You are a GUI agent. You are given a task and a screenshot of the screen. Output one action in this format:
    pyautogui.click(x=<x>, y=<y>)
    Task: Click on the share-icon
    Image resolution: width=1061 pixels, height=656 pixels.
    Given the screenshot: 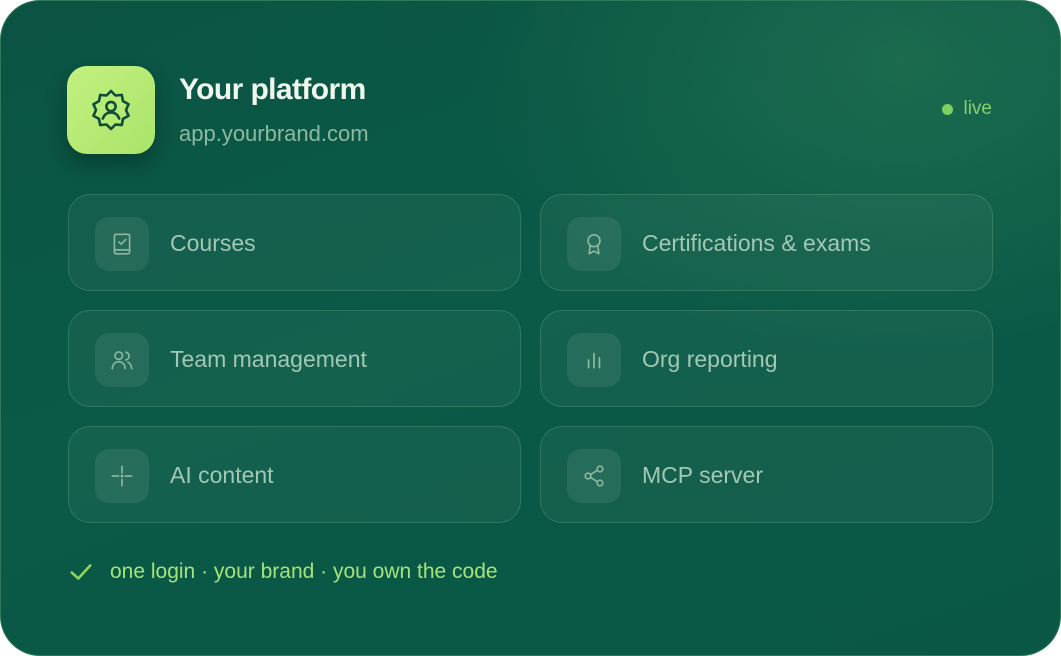 What is the action you would take?
    pyautogui.click(x=594, y=476)
    